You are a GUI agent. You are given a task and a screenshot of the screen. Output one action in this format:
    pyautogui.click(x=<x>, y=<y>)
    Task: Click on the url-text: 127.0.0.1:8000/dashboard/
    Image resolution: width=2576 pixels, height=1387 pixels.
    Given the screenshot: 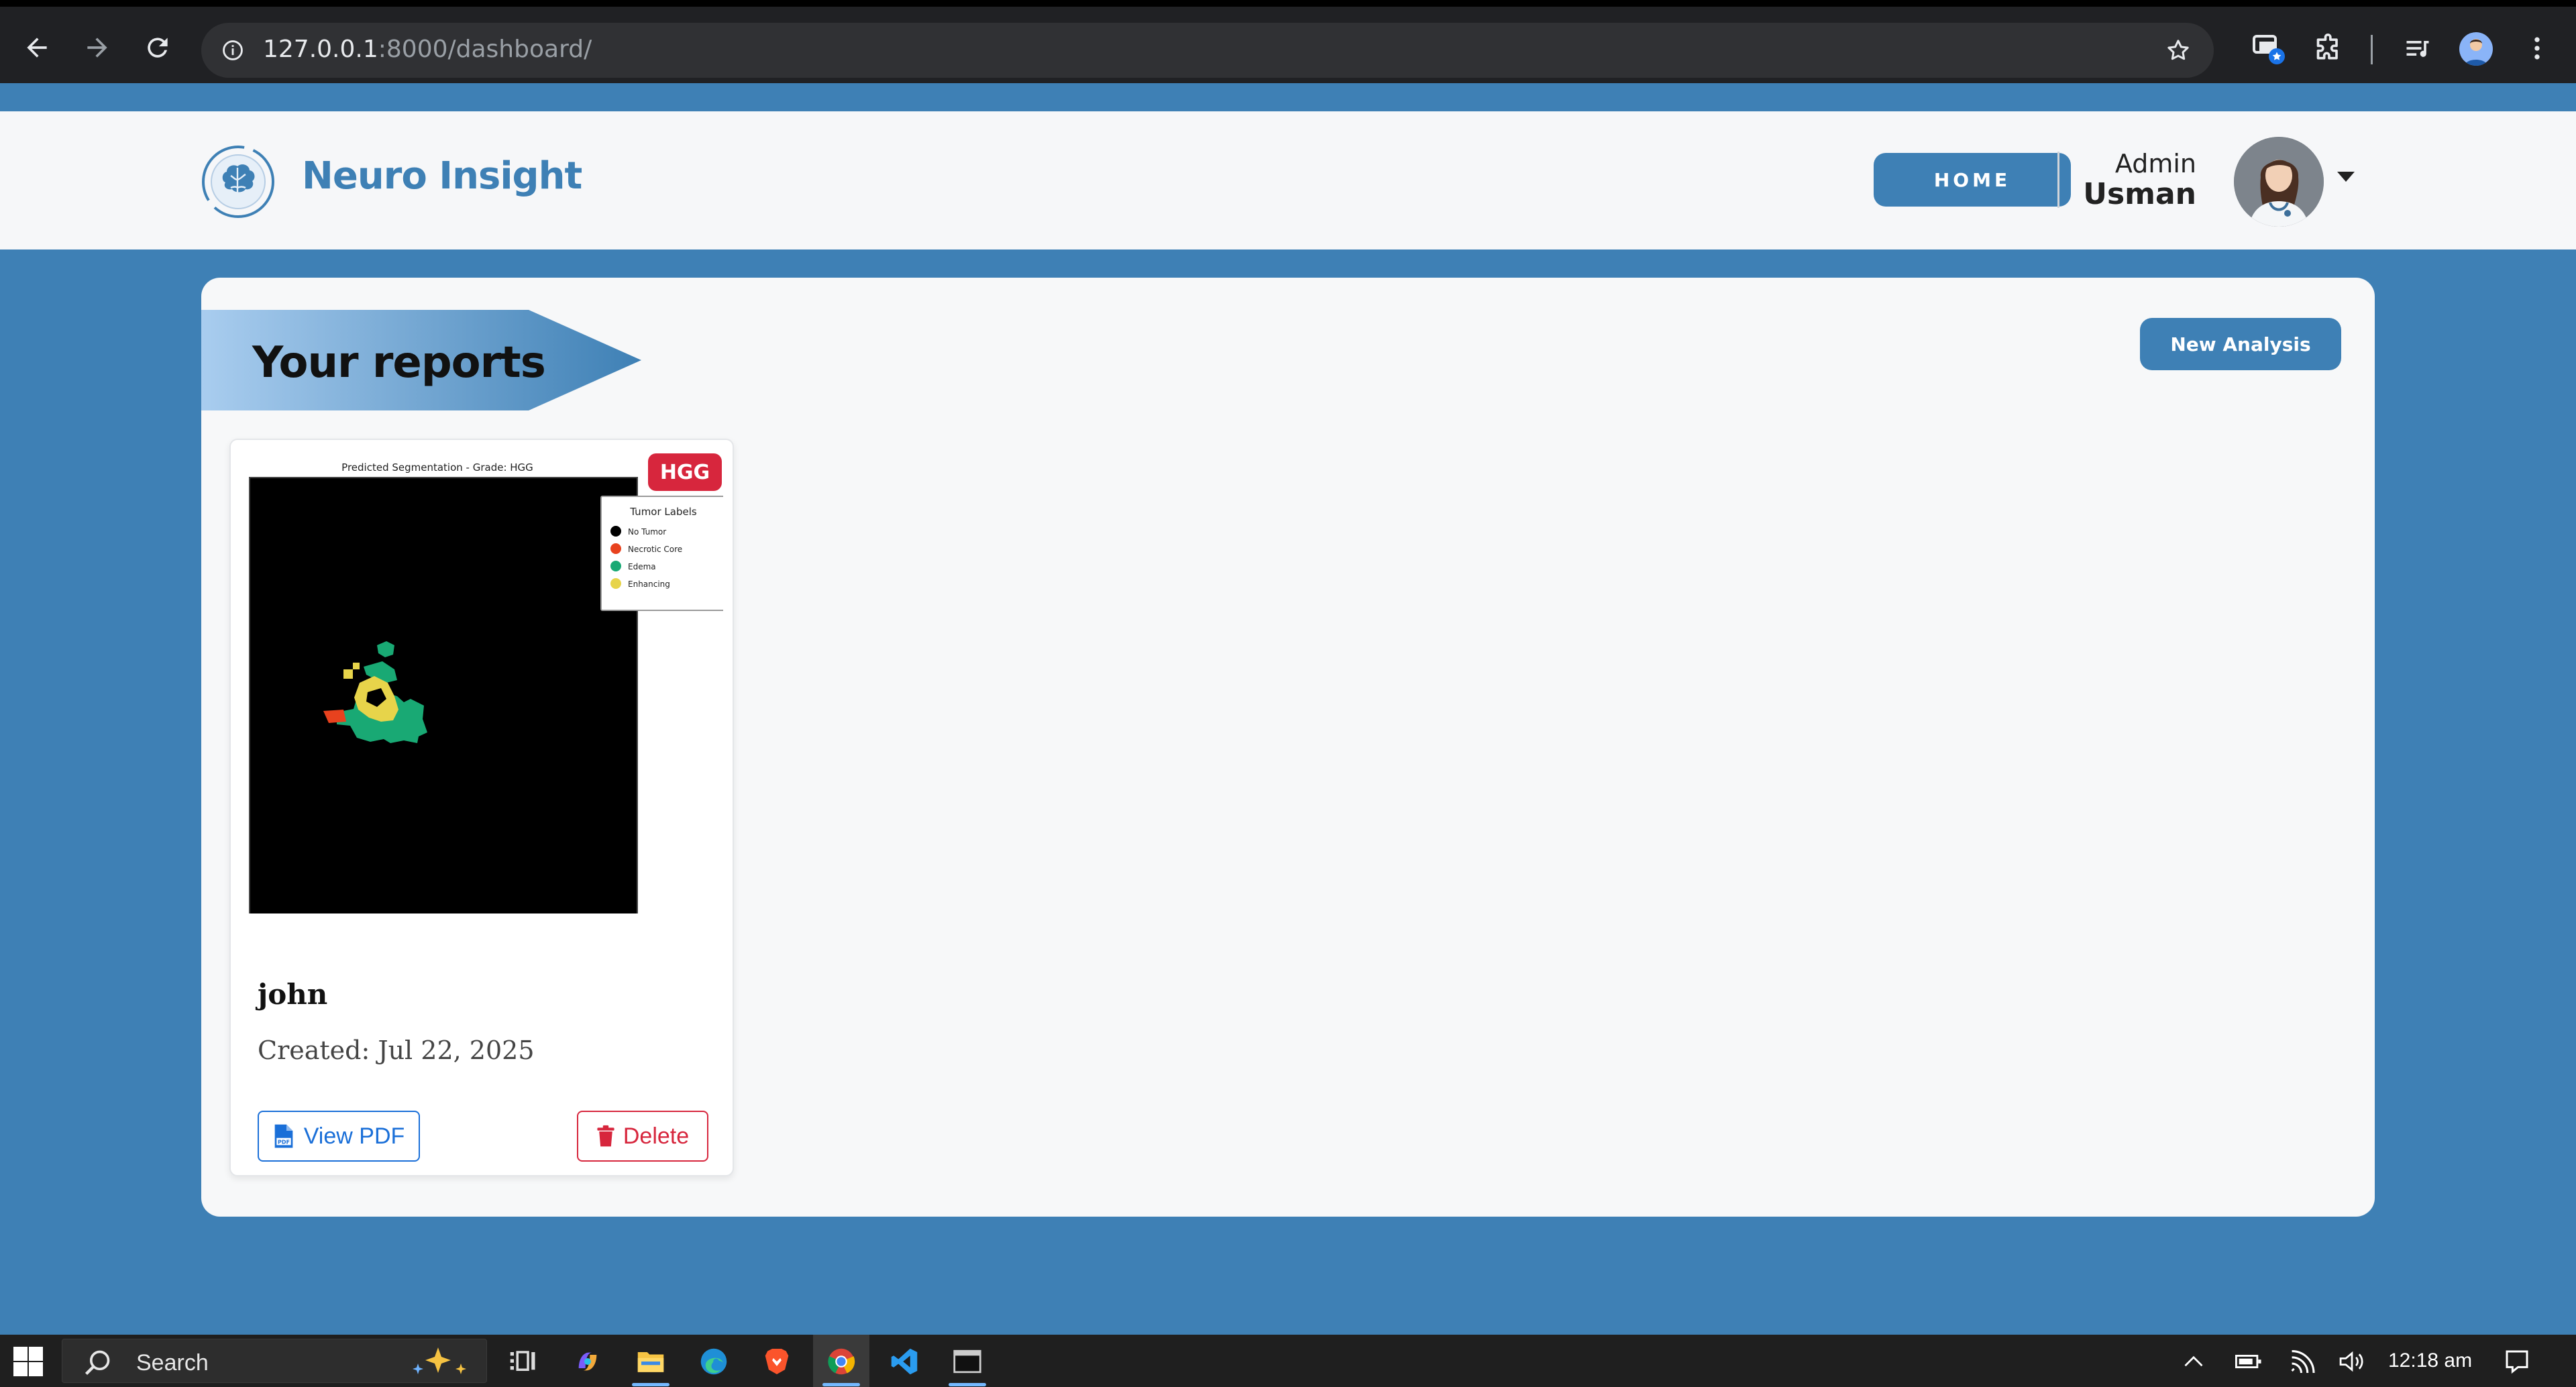 What is the action you would take?
    pyautogui.click(x=427, y=49)
    